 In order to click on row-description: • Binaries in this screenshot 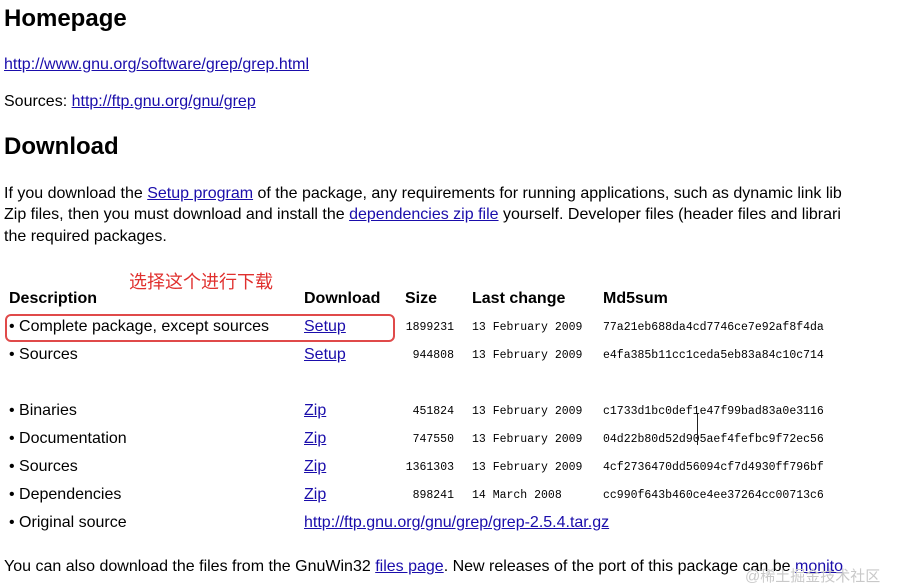, I will do `click(43, 410)`.